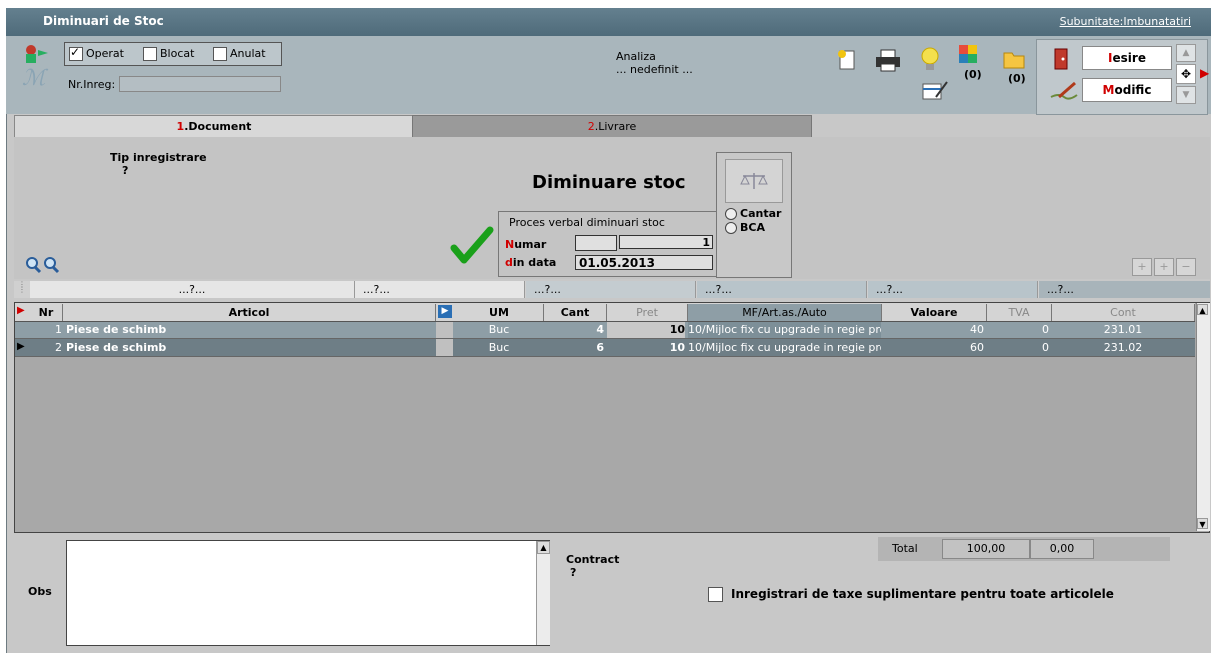  What do you see at coordinates (647, 312) in the screenshot?
I see `header-pret: Pret` at bounding box center [647, 312].